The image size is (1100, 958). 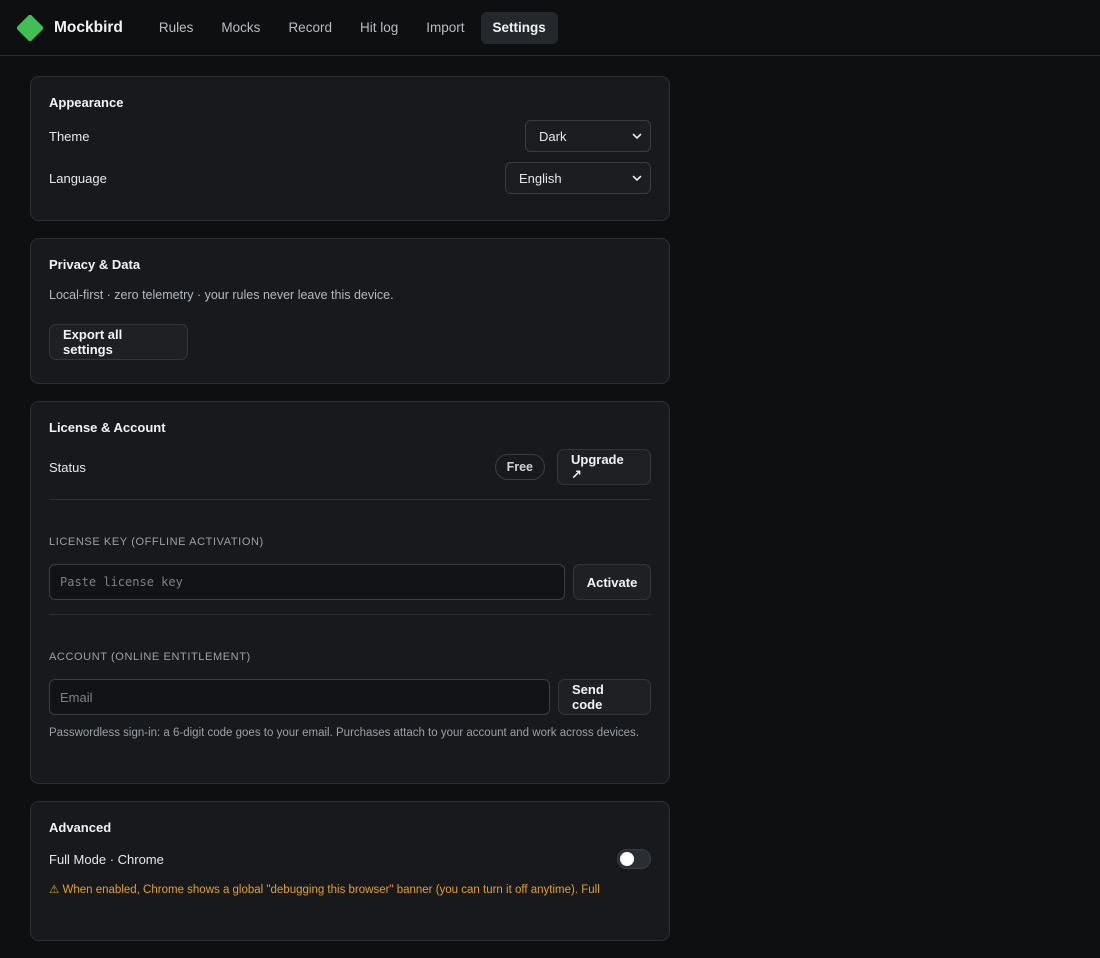 I want to click on theme-select-value: Dark, so click(x=553, y=136).